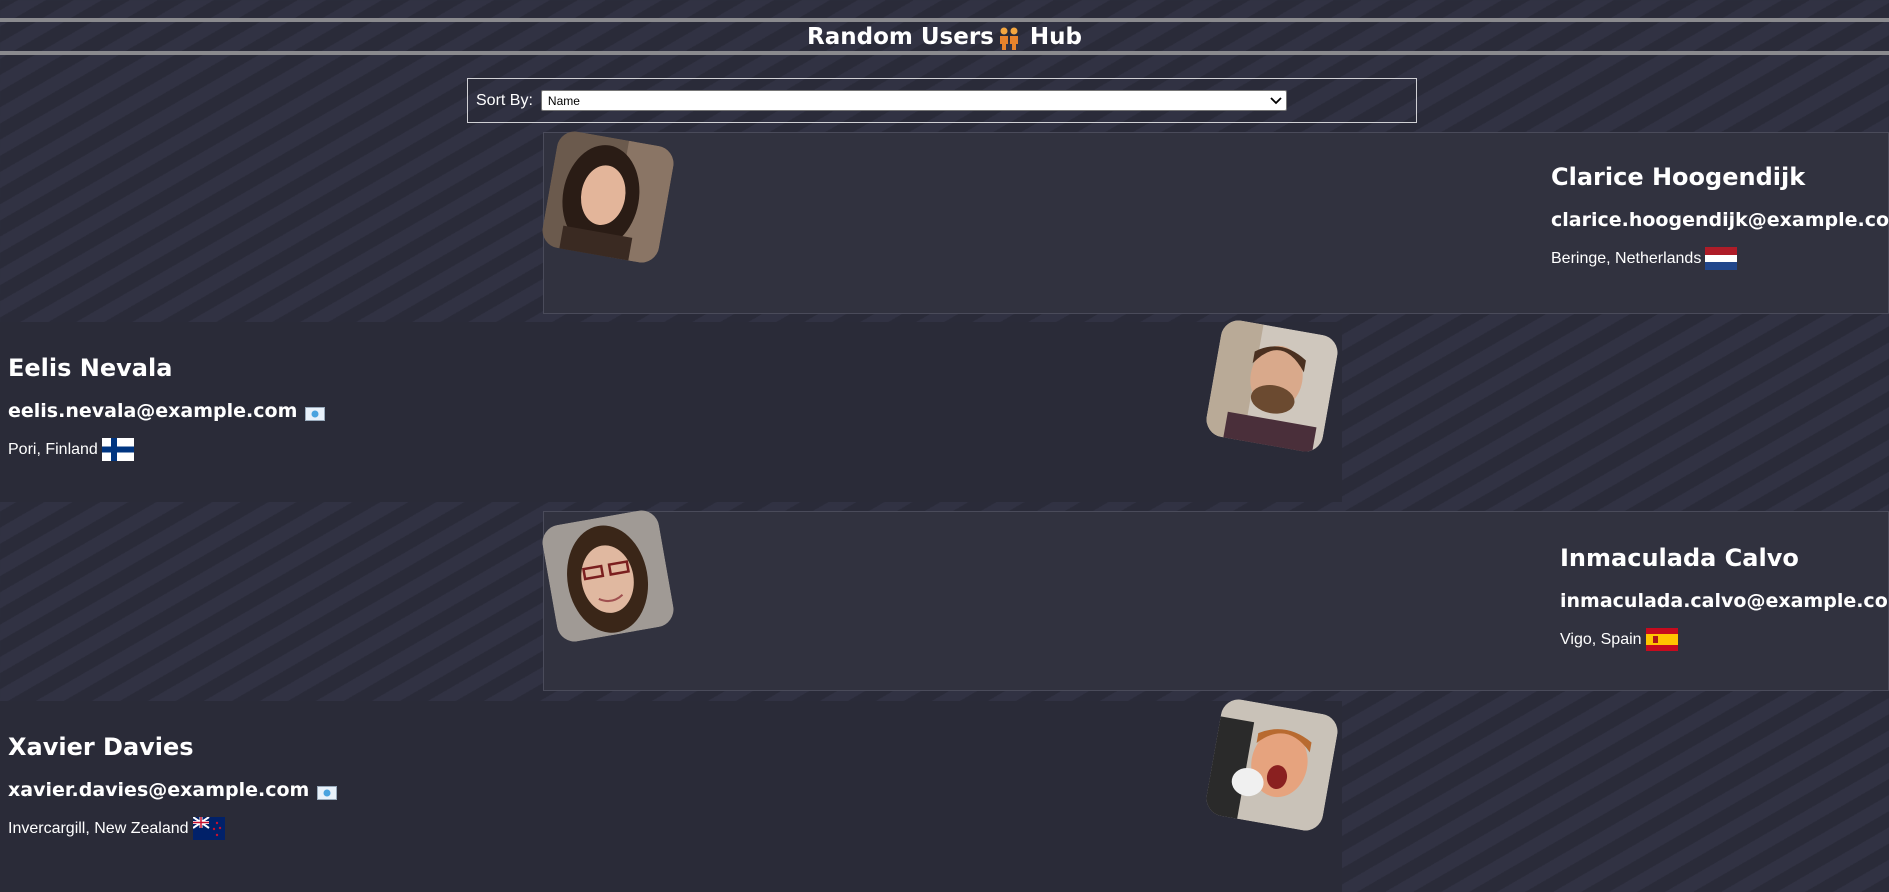 The height and width of the screenshot is (892, 1889). I want to click on user-location: Vigo, Spain, so click(1601, 639).